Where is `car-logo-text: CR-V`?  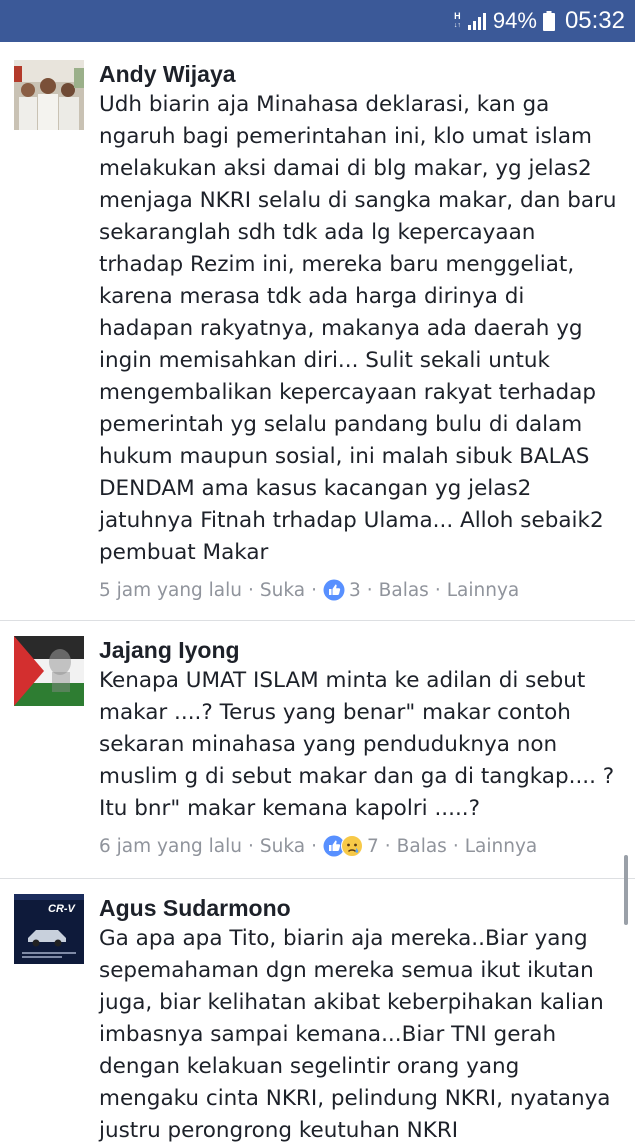
car-logo-text: CR-V is located at coordinates (62, 909).